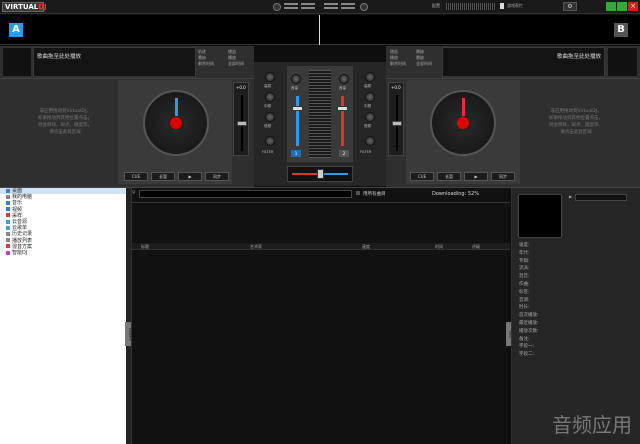  I want to click on config-label: 配置, so click(436, 6).